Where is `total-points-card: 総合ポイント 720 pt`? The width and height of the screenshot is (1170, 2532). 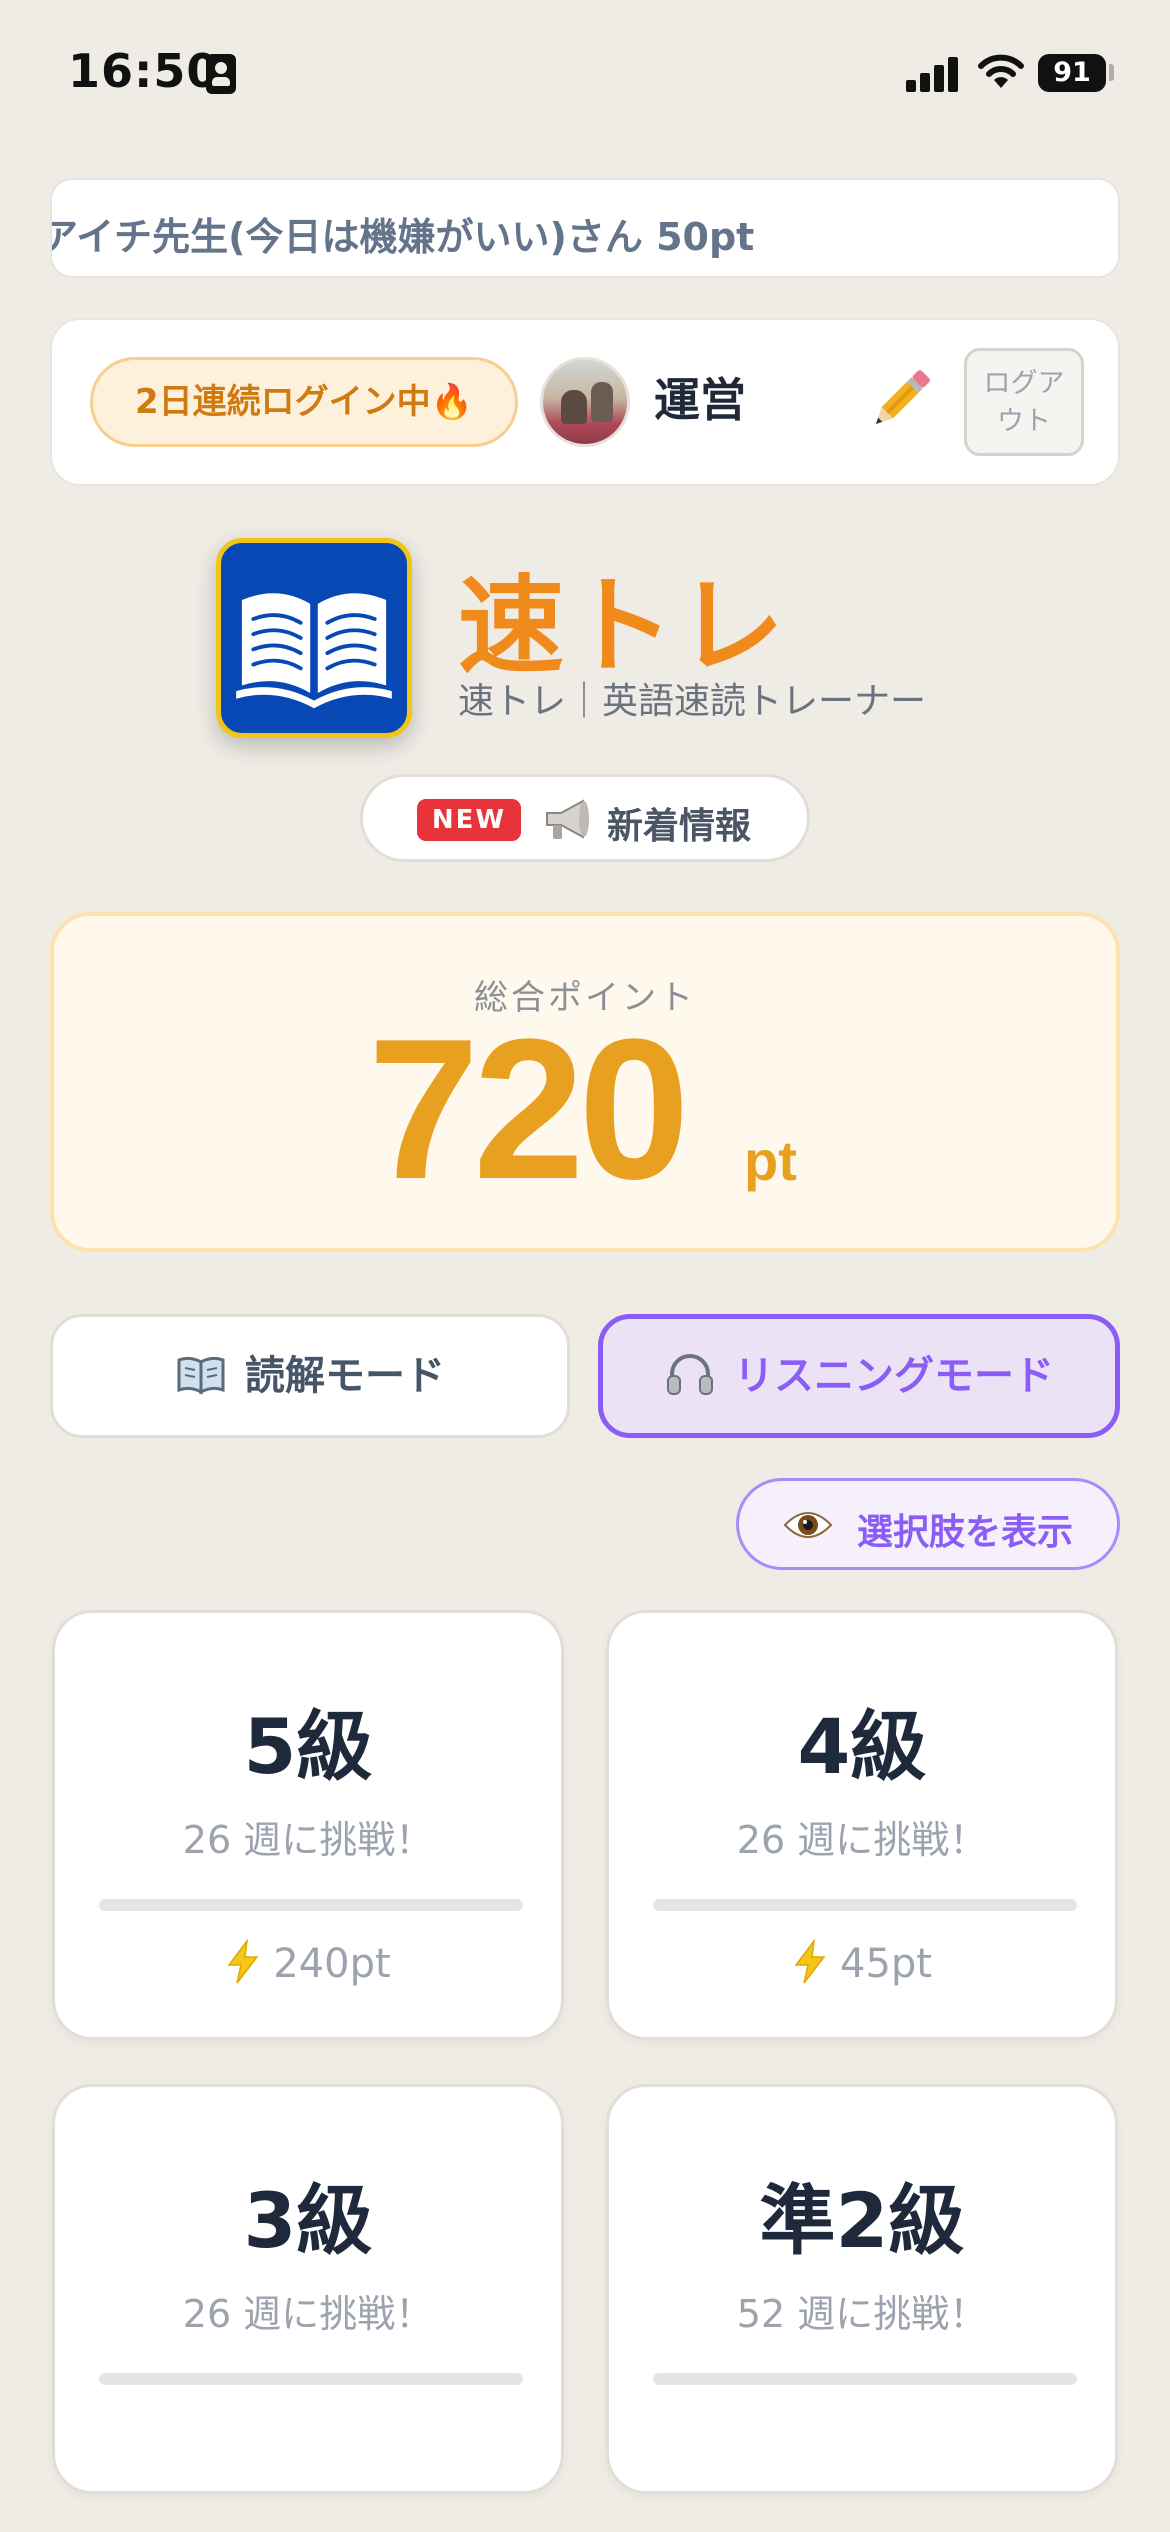
total-points-card: 総合ポイント 720 pt is located at coordinates (585, 1082).